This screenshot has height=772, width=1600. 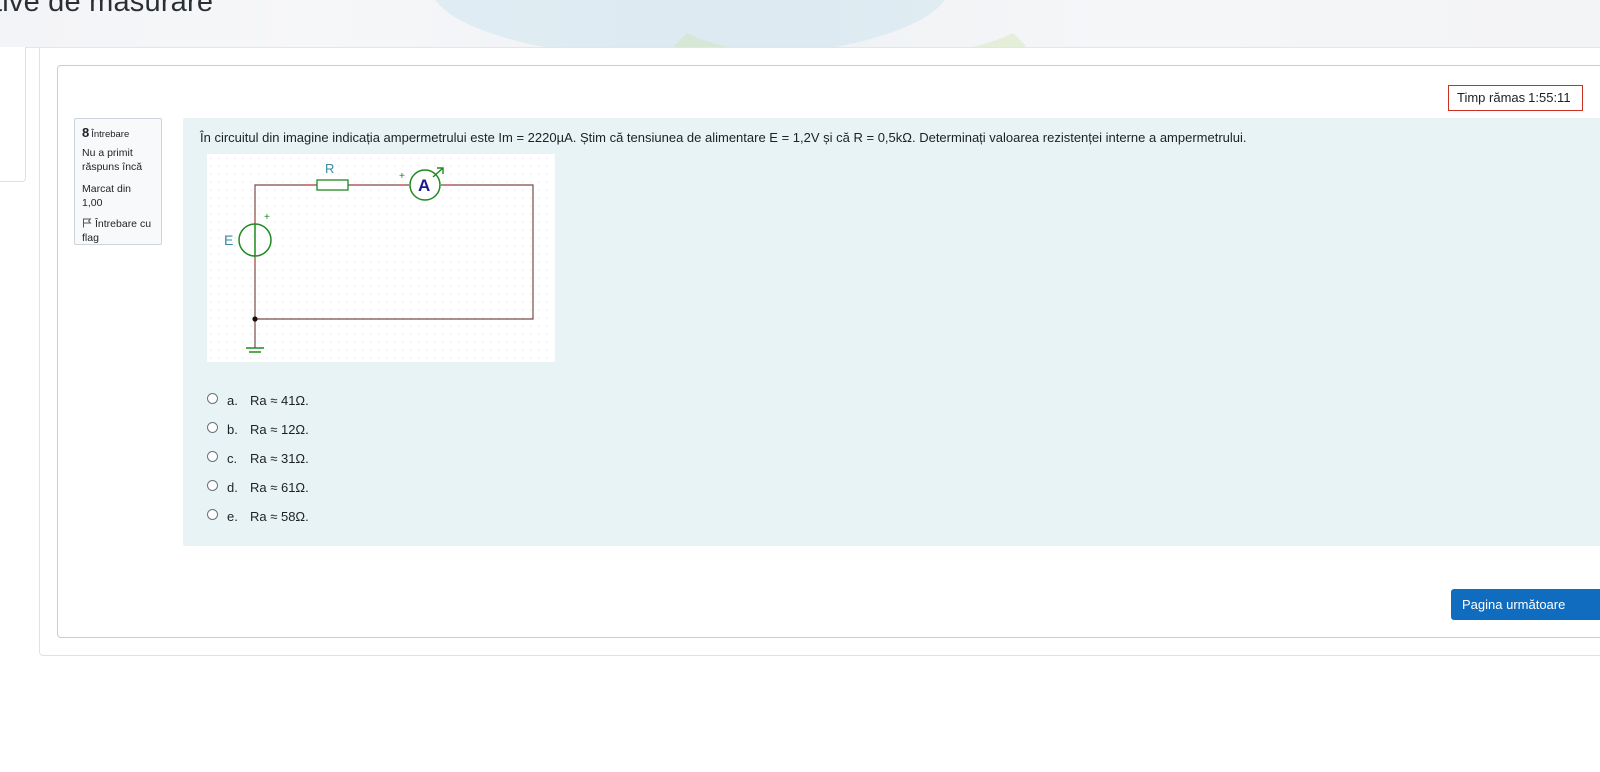 I want to click on answer-option-b: b. Ra ≈ 12Ω., so click(x=258, y=429).